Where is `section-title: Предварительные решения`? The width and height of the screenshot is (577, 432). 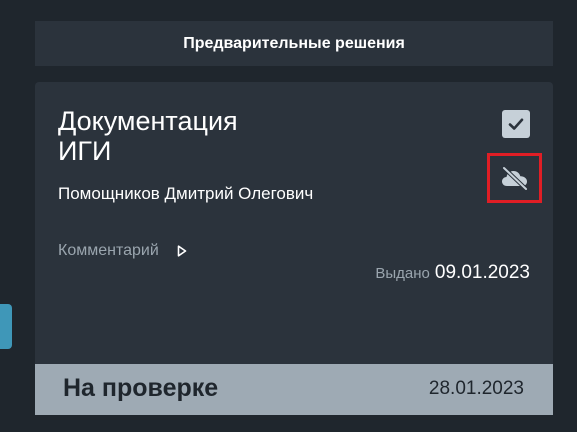 section-title: Предварительные решения is located at coordinates (294, 43).